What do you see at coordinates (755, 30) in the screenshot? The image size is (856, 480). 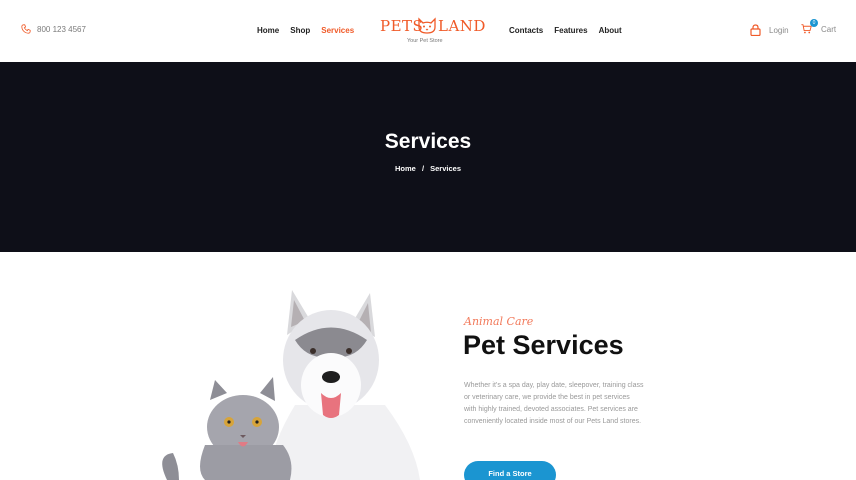 I see `lock-icon` at bounding box center [755, 30].